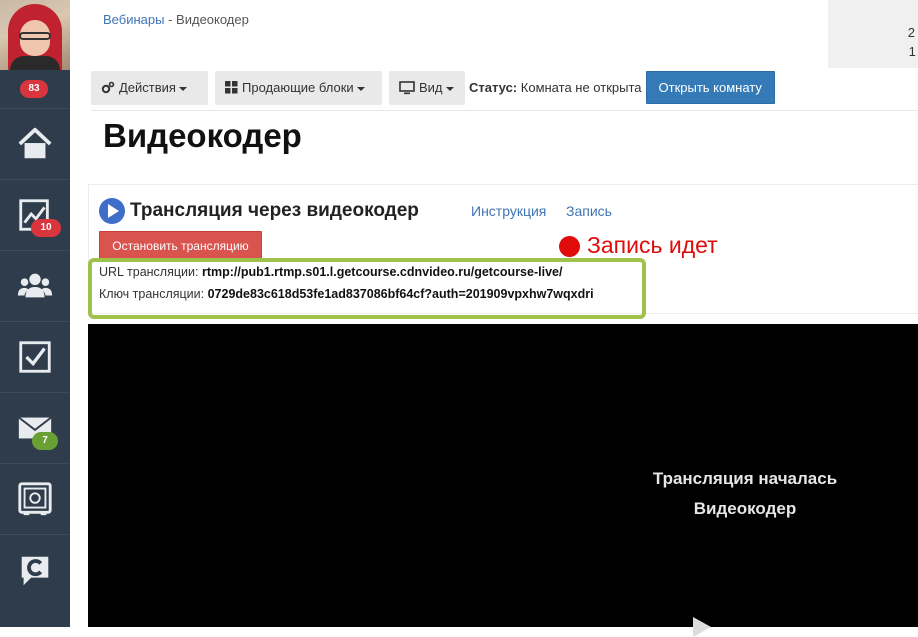  I want to click on stream-key-label: Ключ трансляции:, so click(152, 294).